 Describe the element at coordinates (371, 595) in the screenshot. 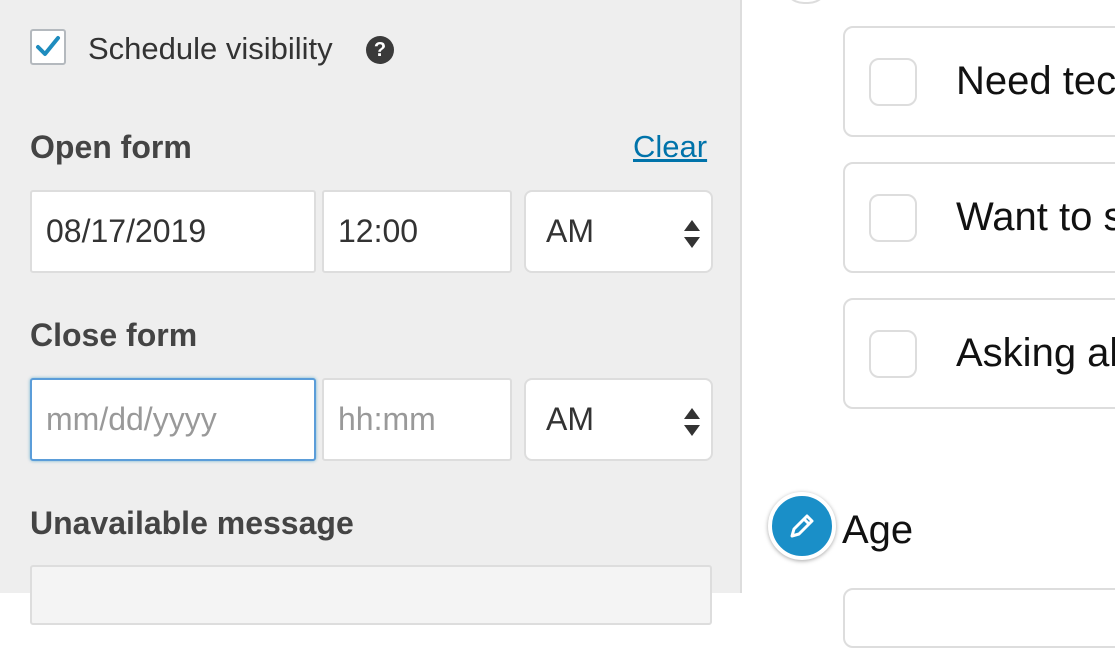

I see `unavailable-message-textarea` at that location.